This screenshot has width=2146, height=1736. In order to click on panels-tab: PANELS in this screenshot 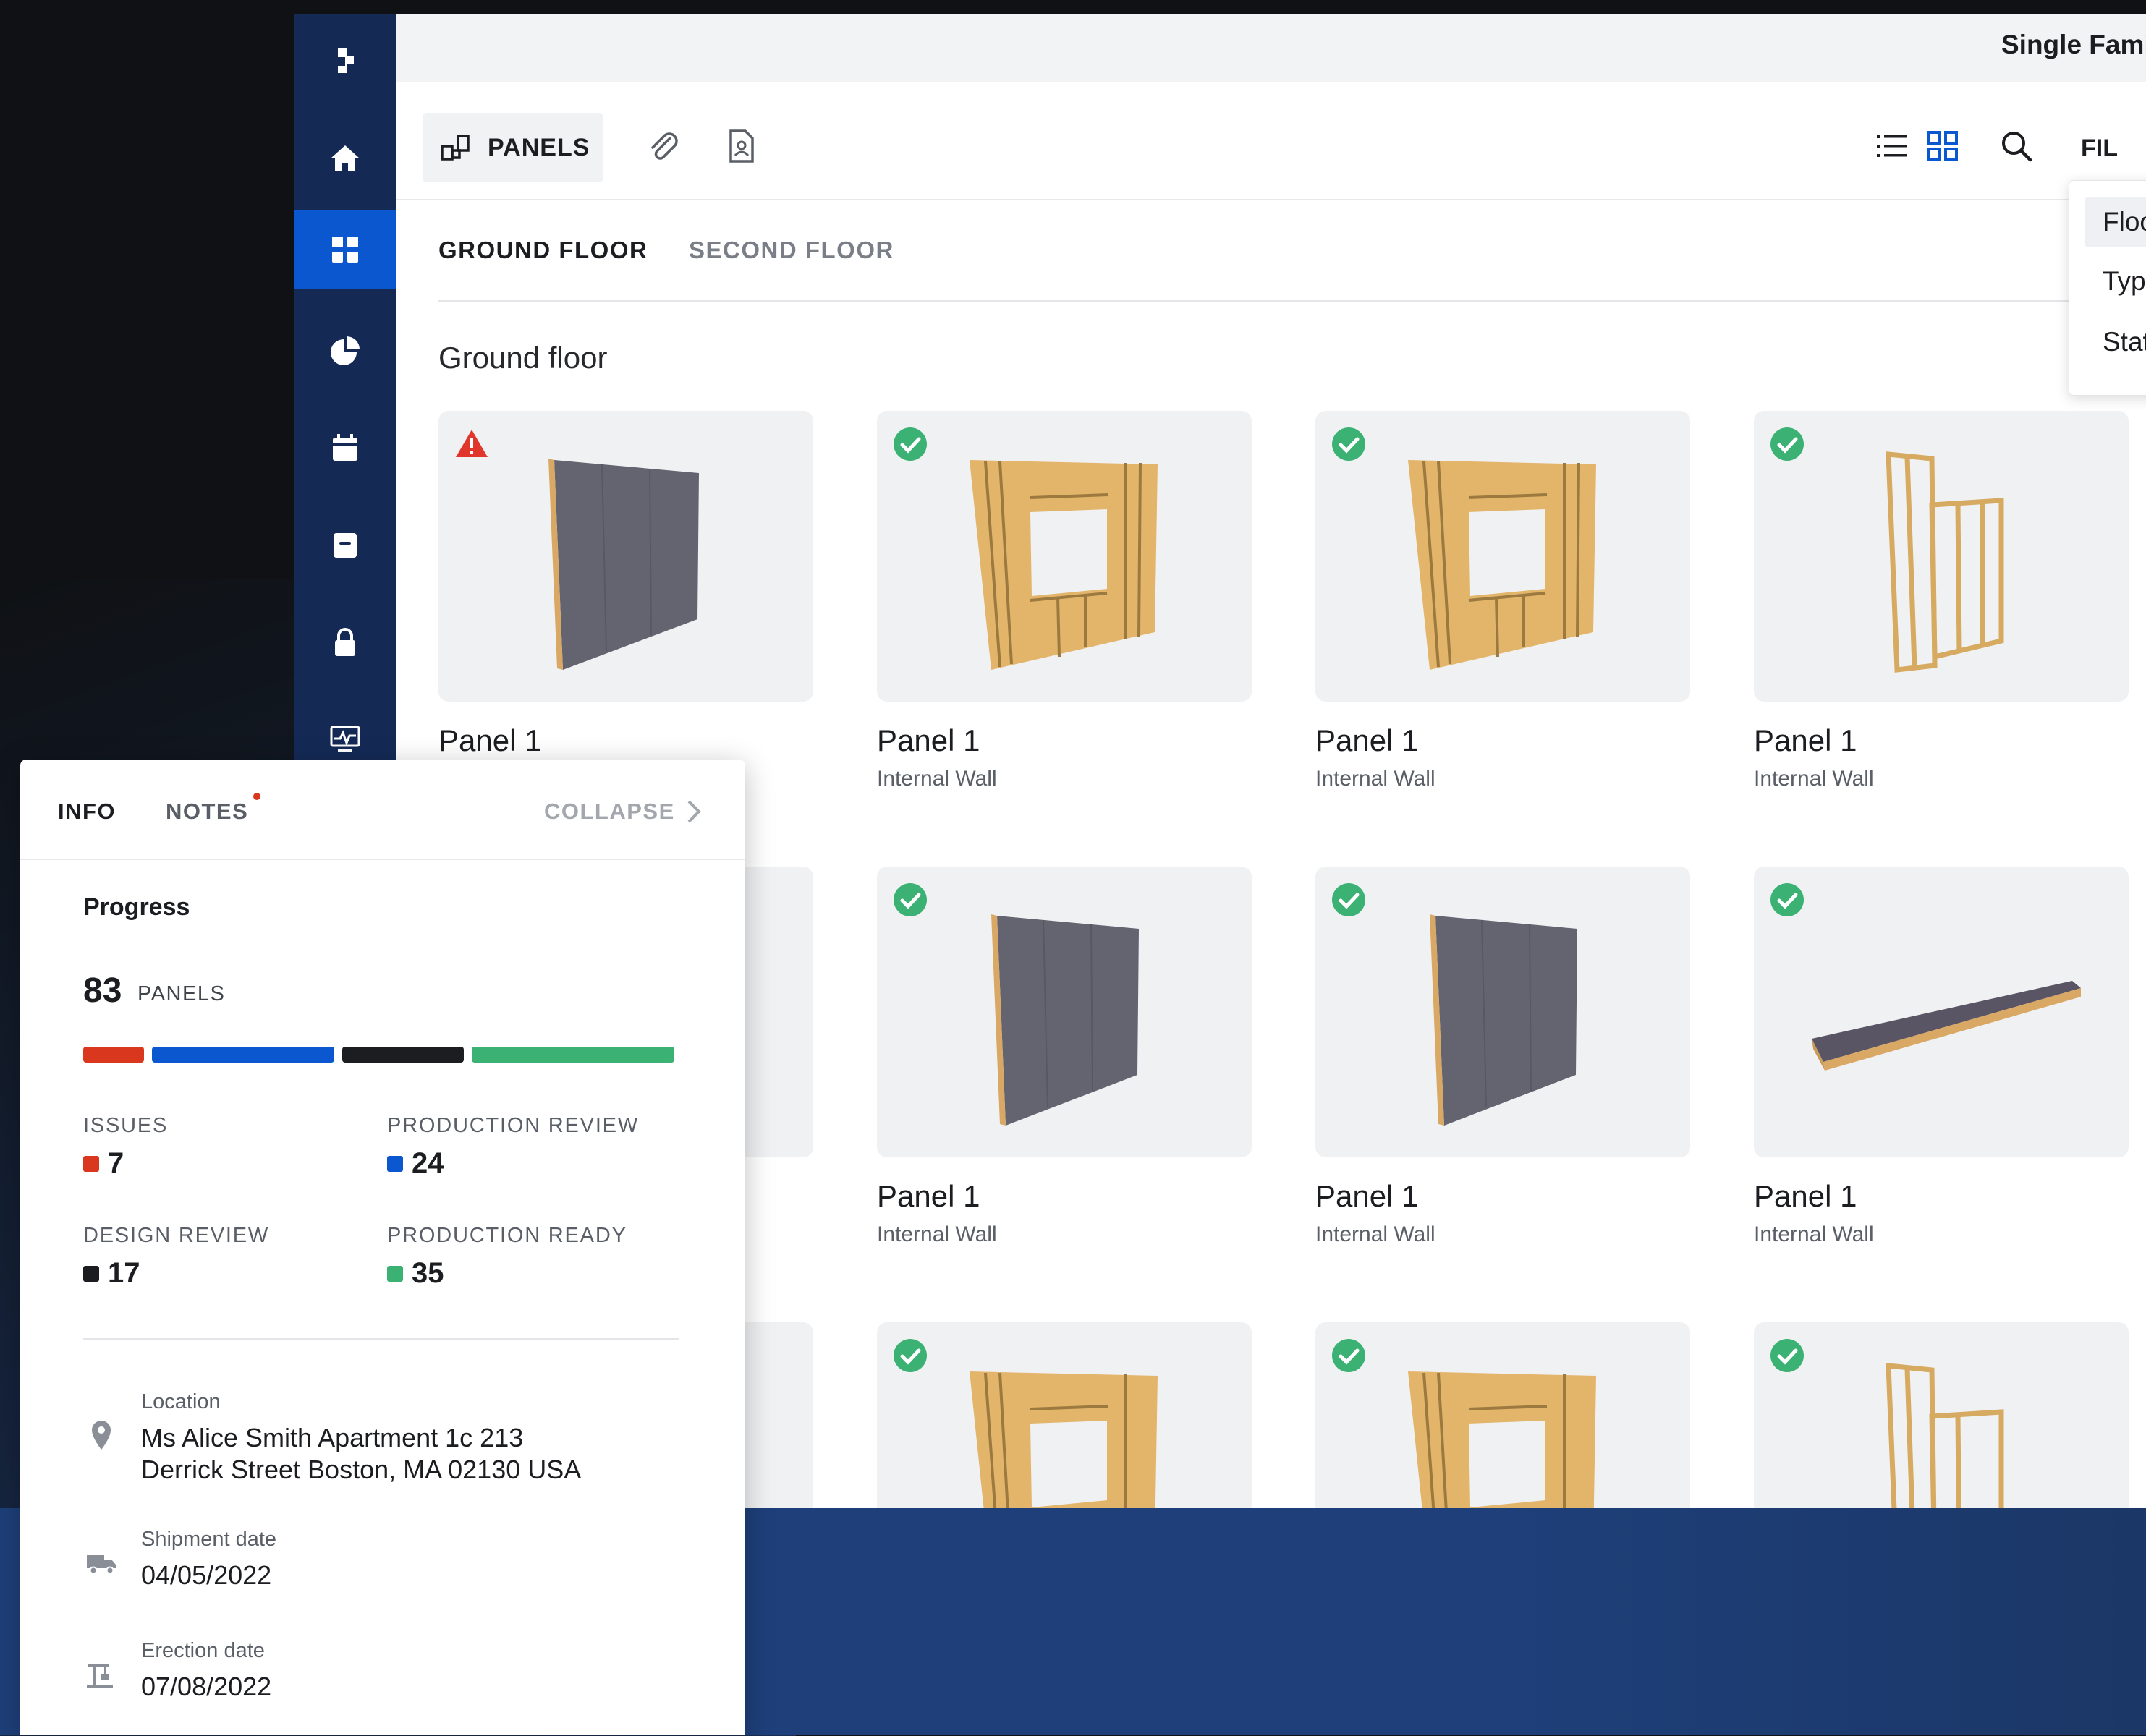, I will do `click(513, 147)`.